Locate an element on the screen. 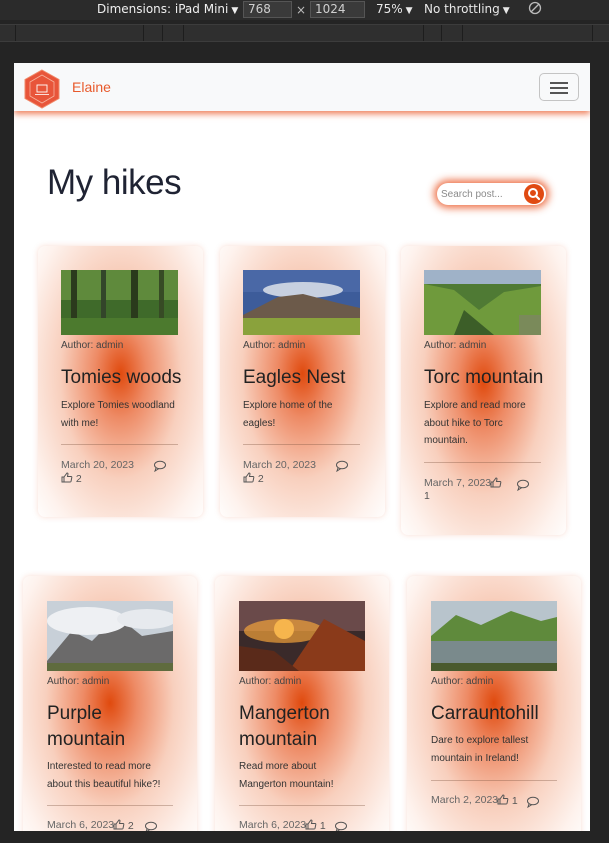 This screenshot has height=843, width=609. search-button is located at coordinates (534, 194).